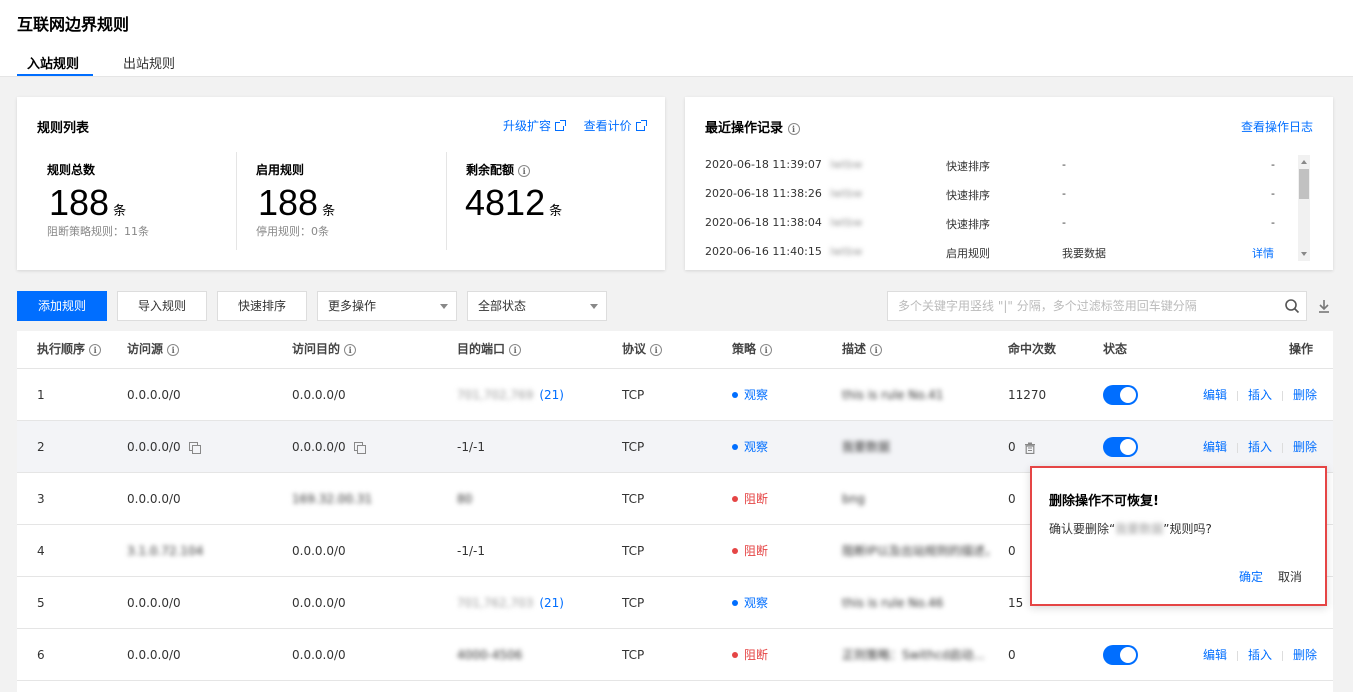 The width and height of the screenshot is (1353, 692). I want to click on more-actions-label: 更多操作, so click(352, 306).